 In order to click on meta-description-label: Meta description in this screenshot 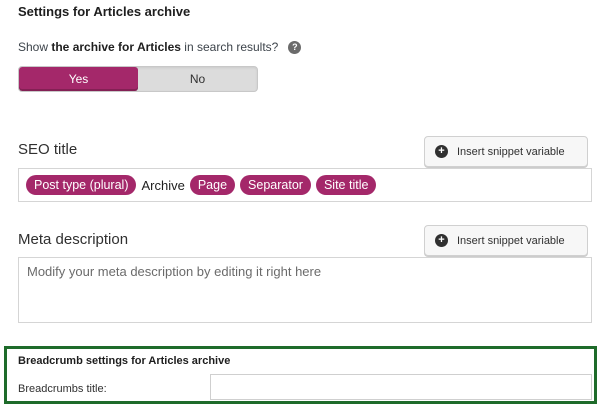, I will do `click(73, 239)`.